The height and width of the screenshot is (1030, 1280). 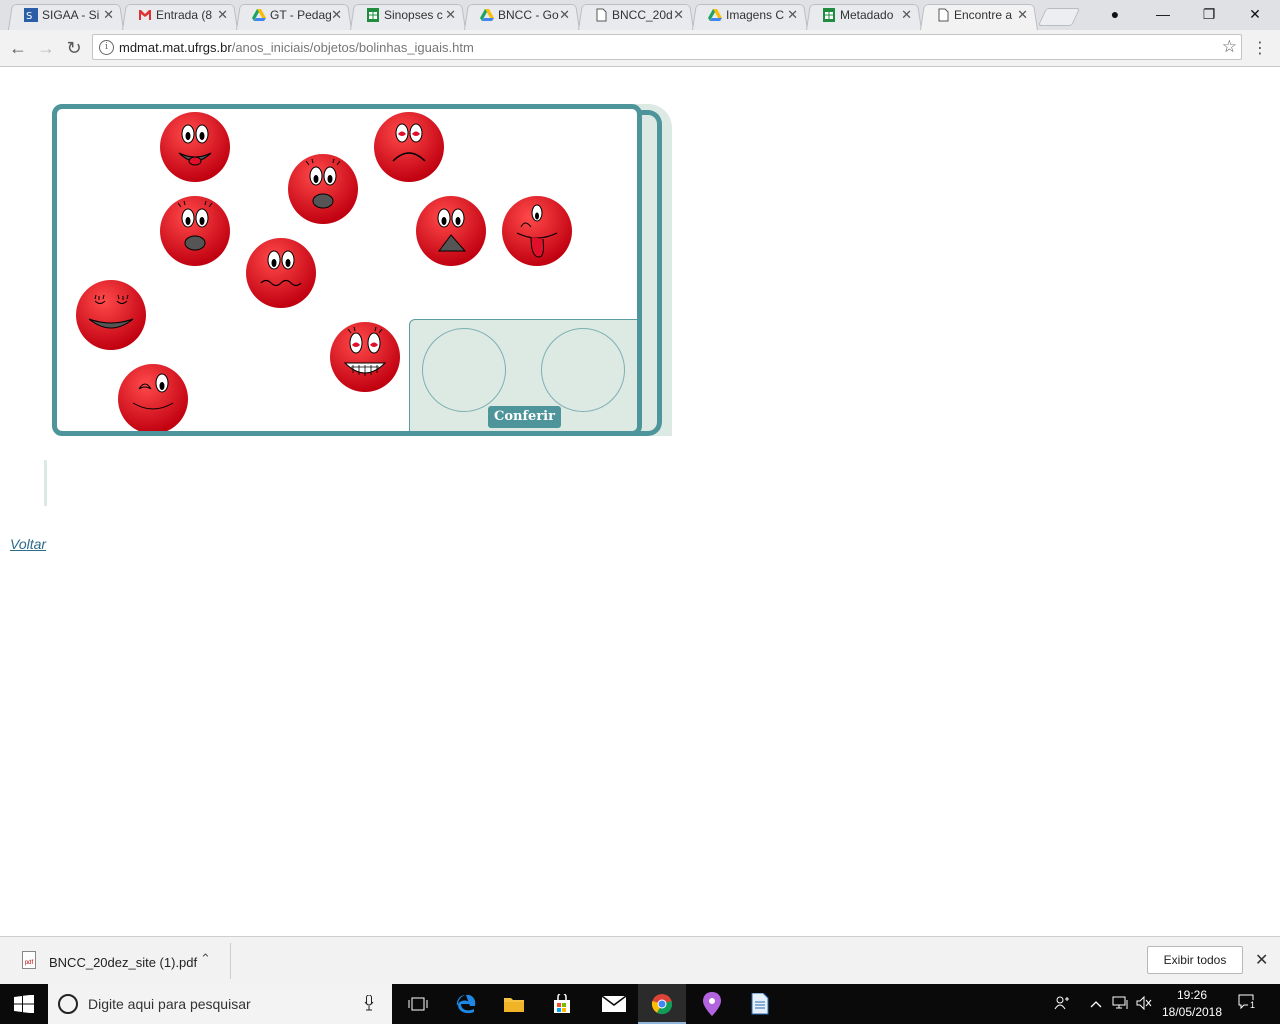 I want to click on network-icon, so click(x=1121, y=1004).